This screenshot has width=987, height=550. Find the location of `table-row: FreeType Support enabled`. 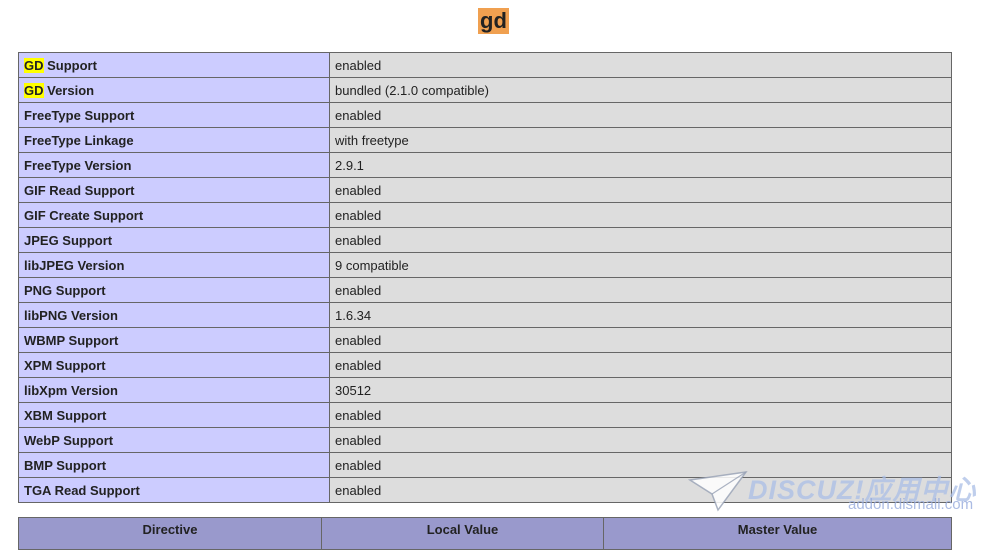

table-row: FreeType Support enabled is located at coordinates (485, 115).